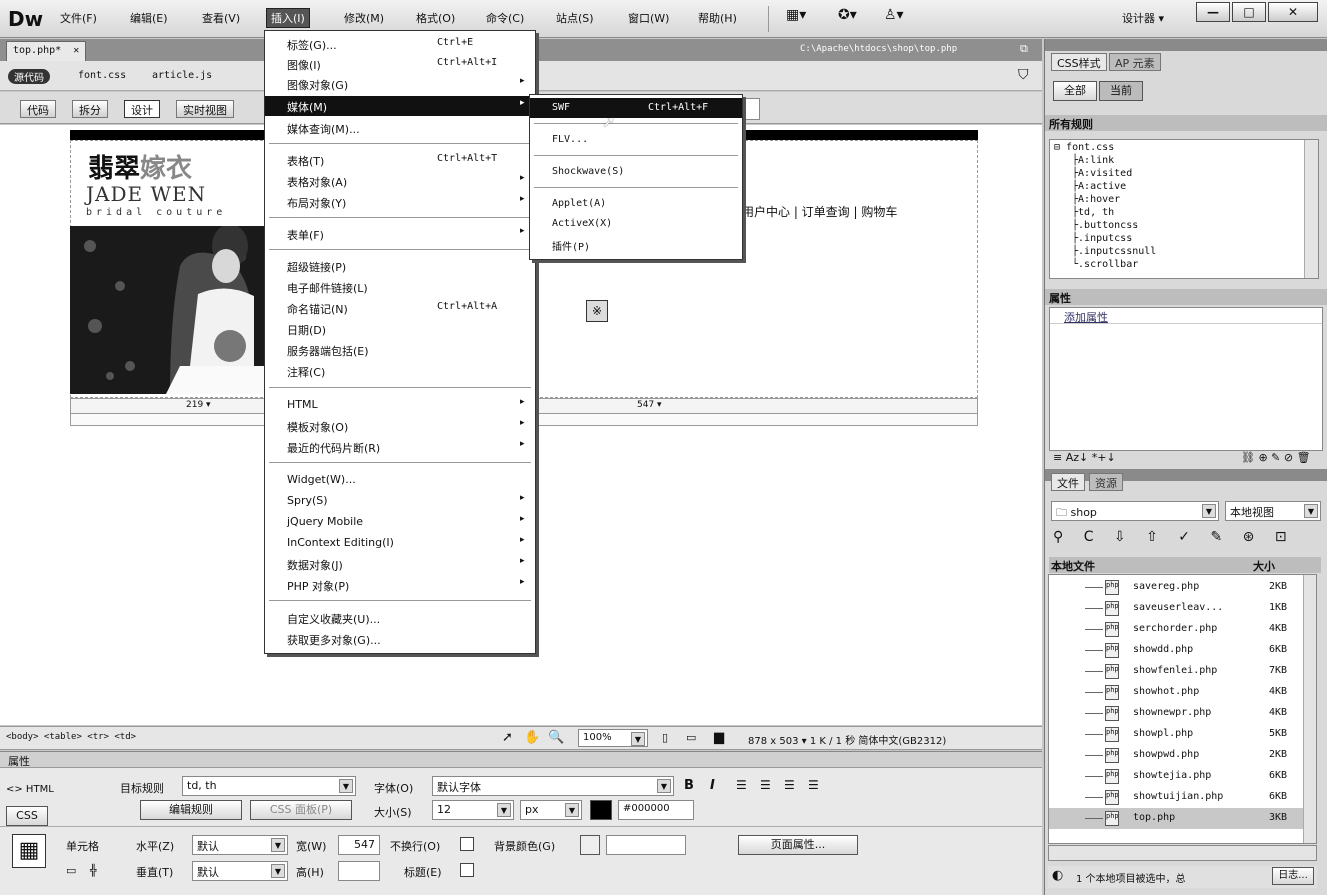  What do you see at coordinates (590, 845) in the screenshot?
I see `bg-color-swatch` at bounding box center [590, 845].